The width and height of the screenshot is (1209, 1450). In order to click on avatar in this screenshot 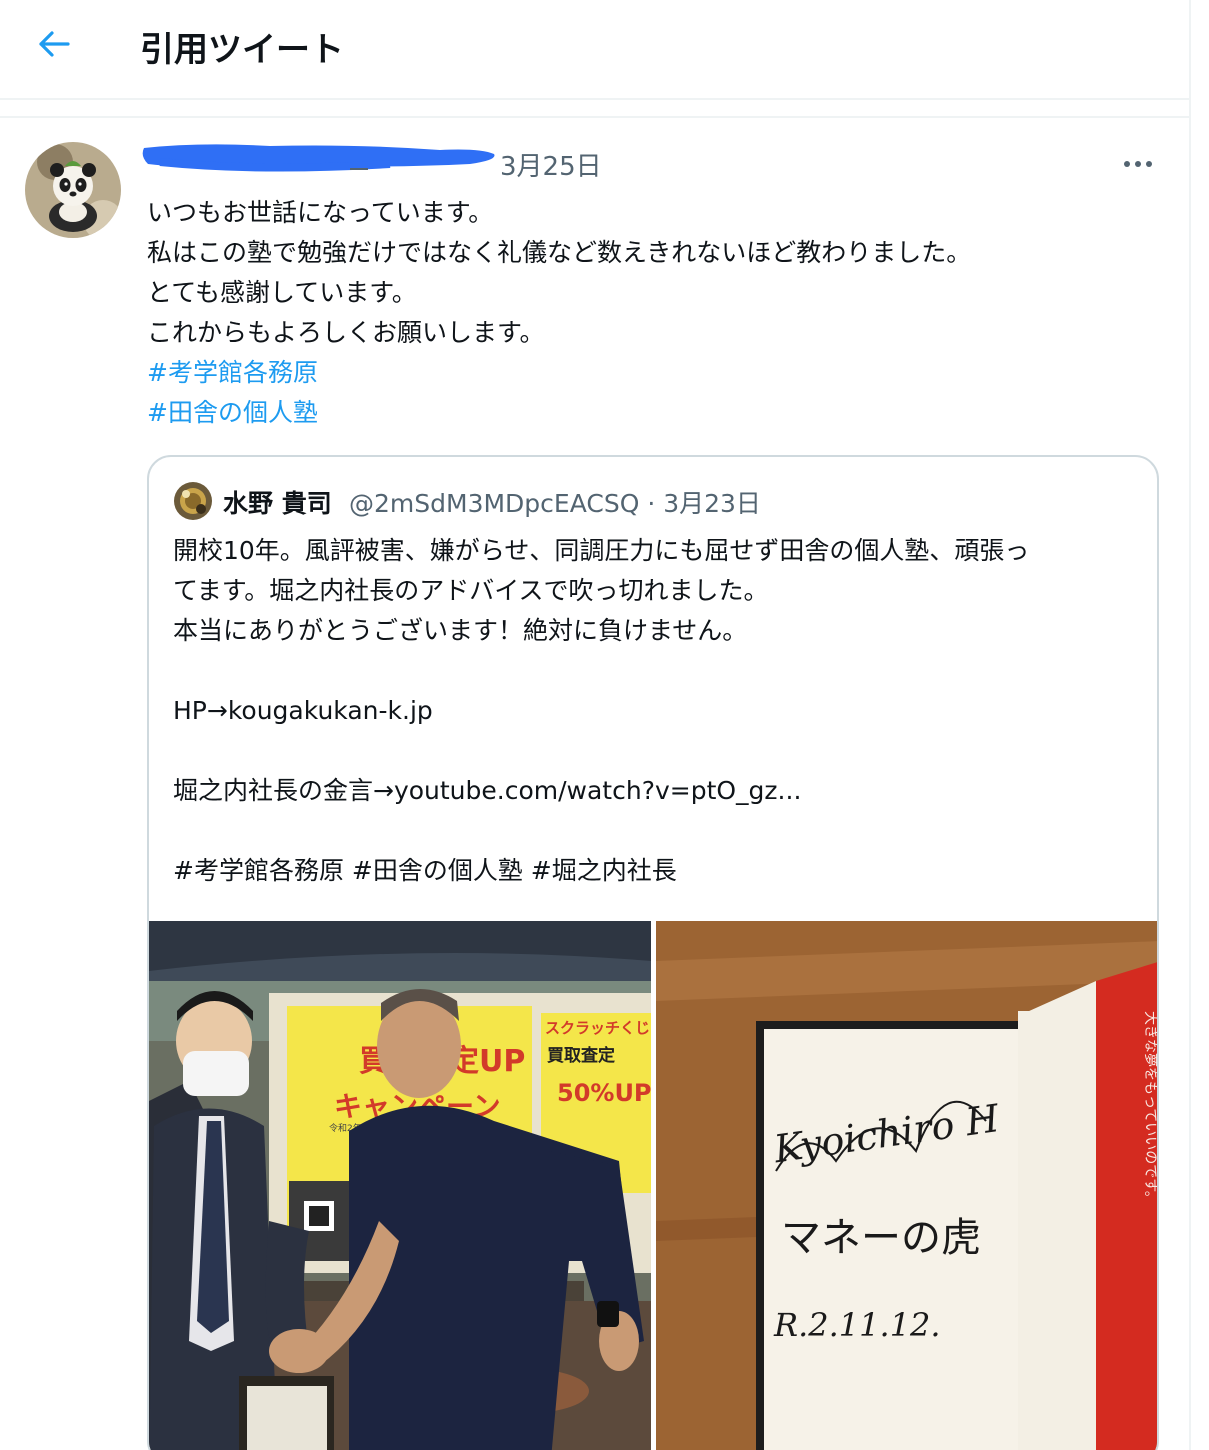, I will do `click(73, 190)`.